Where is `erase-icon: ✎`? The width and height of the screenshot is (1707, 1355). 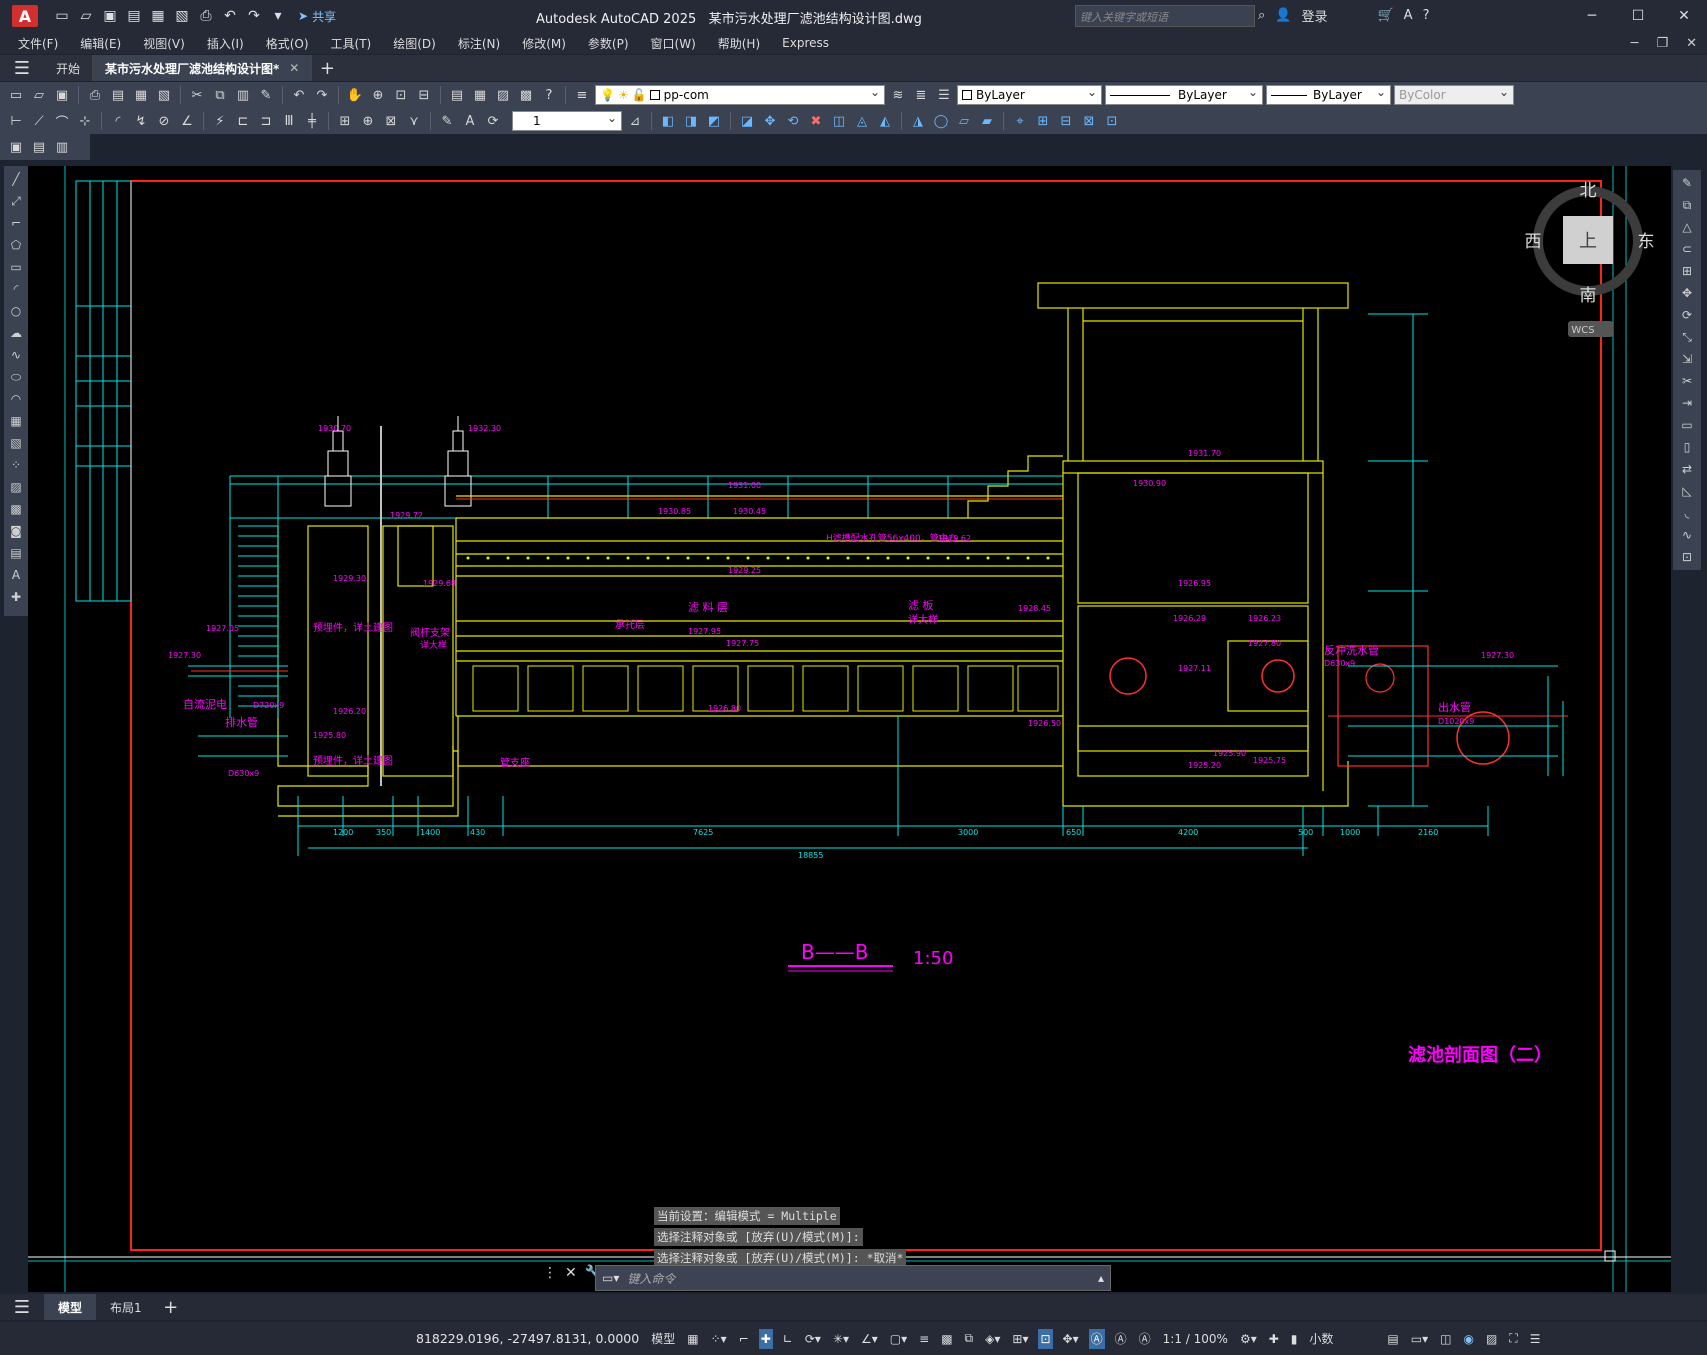
erase-icon: ✎ is located at coordinates (1687, 183).